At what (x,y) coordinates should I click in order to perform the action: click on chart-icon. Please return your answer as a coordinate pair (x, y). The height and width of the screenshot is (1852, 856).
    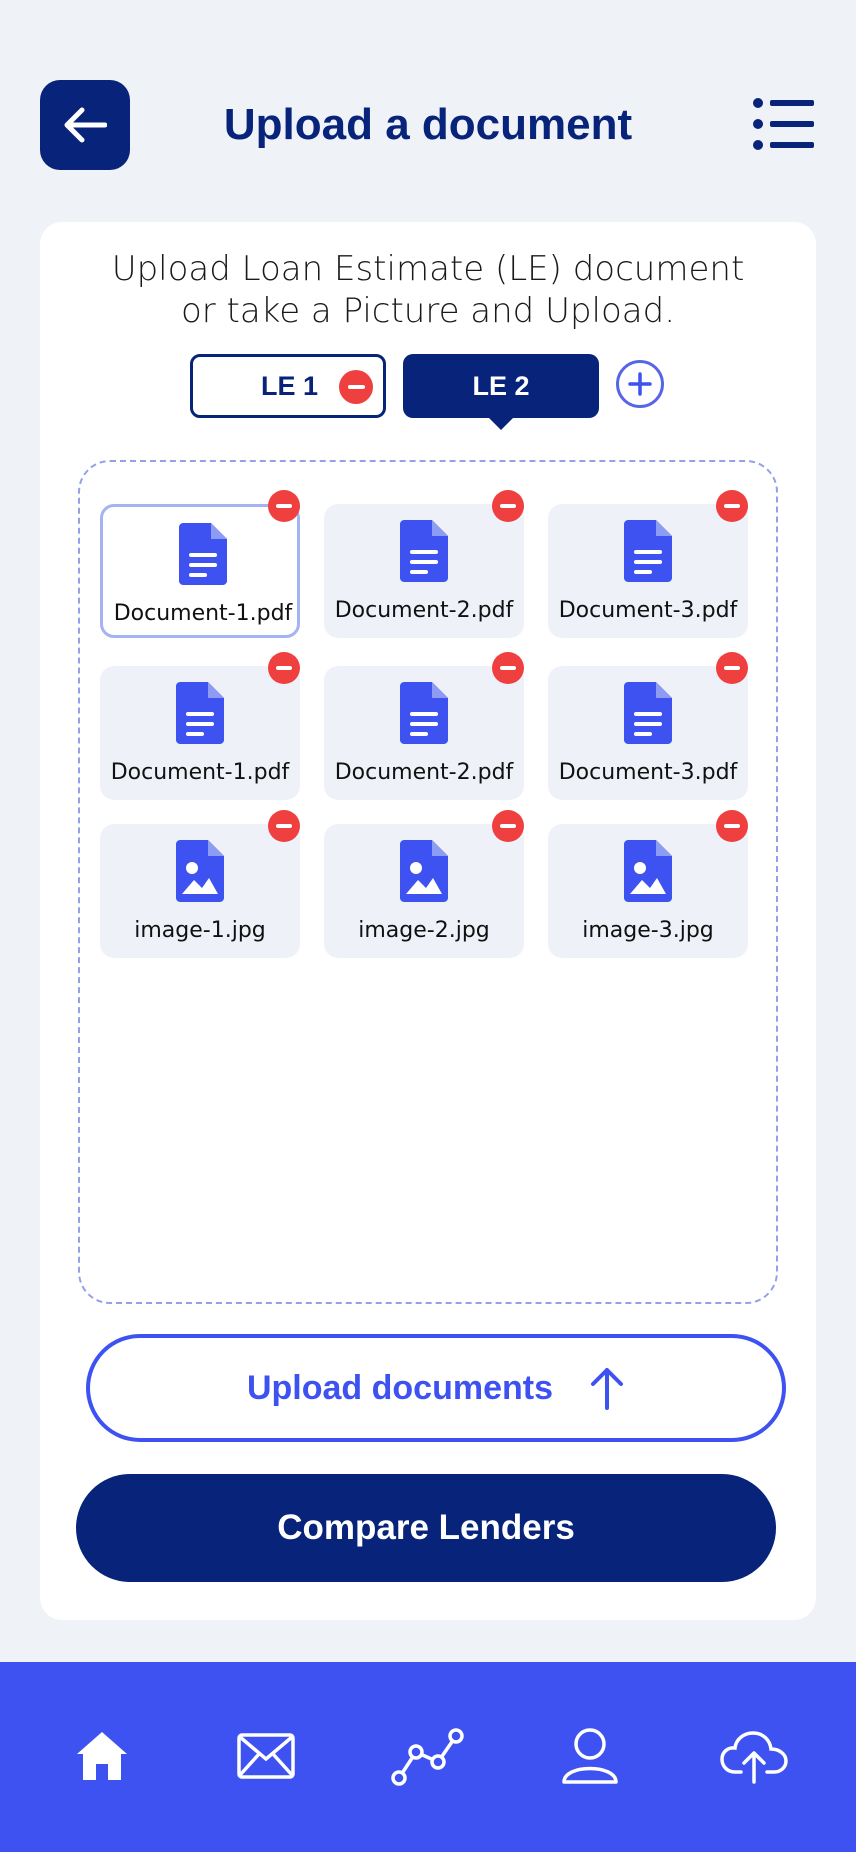
    Looking at the image, I should click on (427, 1757).